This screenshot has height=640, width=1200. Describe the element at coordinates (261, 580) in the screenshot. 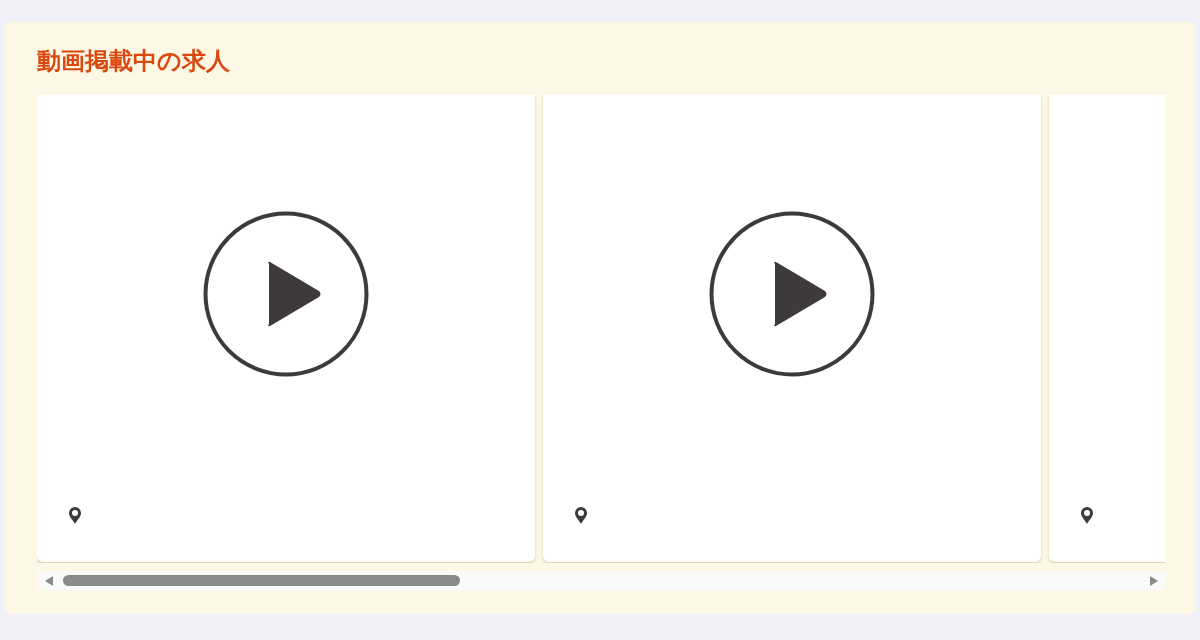

I see `scrollbar-thumb` at that location.